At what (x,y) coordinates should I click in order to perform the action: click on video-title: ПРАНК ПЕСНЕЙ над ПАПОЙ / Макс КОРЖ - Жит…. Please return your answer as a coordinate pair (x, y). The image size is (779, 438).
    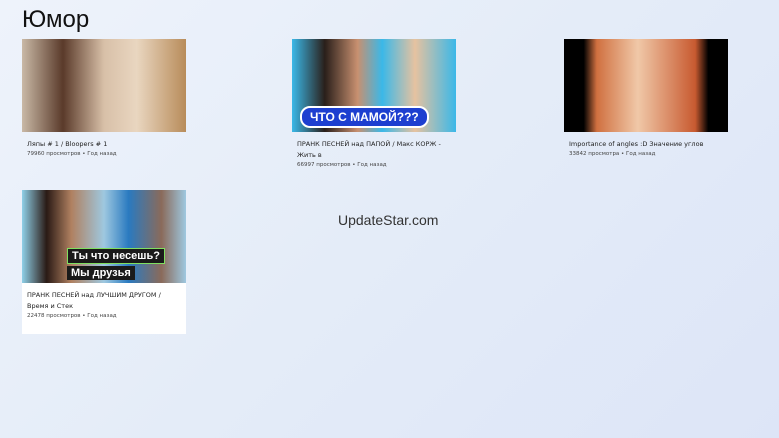
    Looking at the image, I should click on (374, 150).